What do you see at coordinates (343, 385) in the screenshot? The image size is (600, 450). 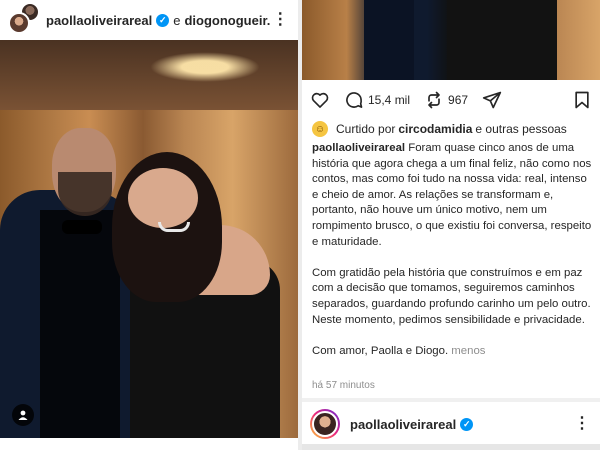 I see `post-timestamp: há 57 minutos` at bounding box center [343, 385].